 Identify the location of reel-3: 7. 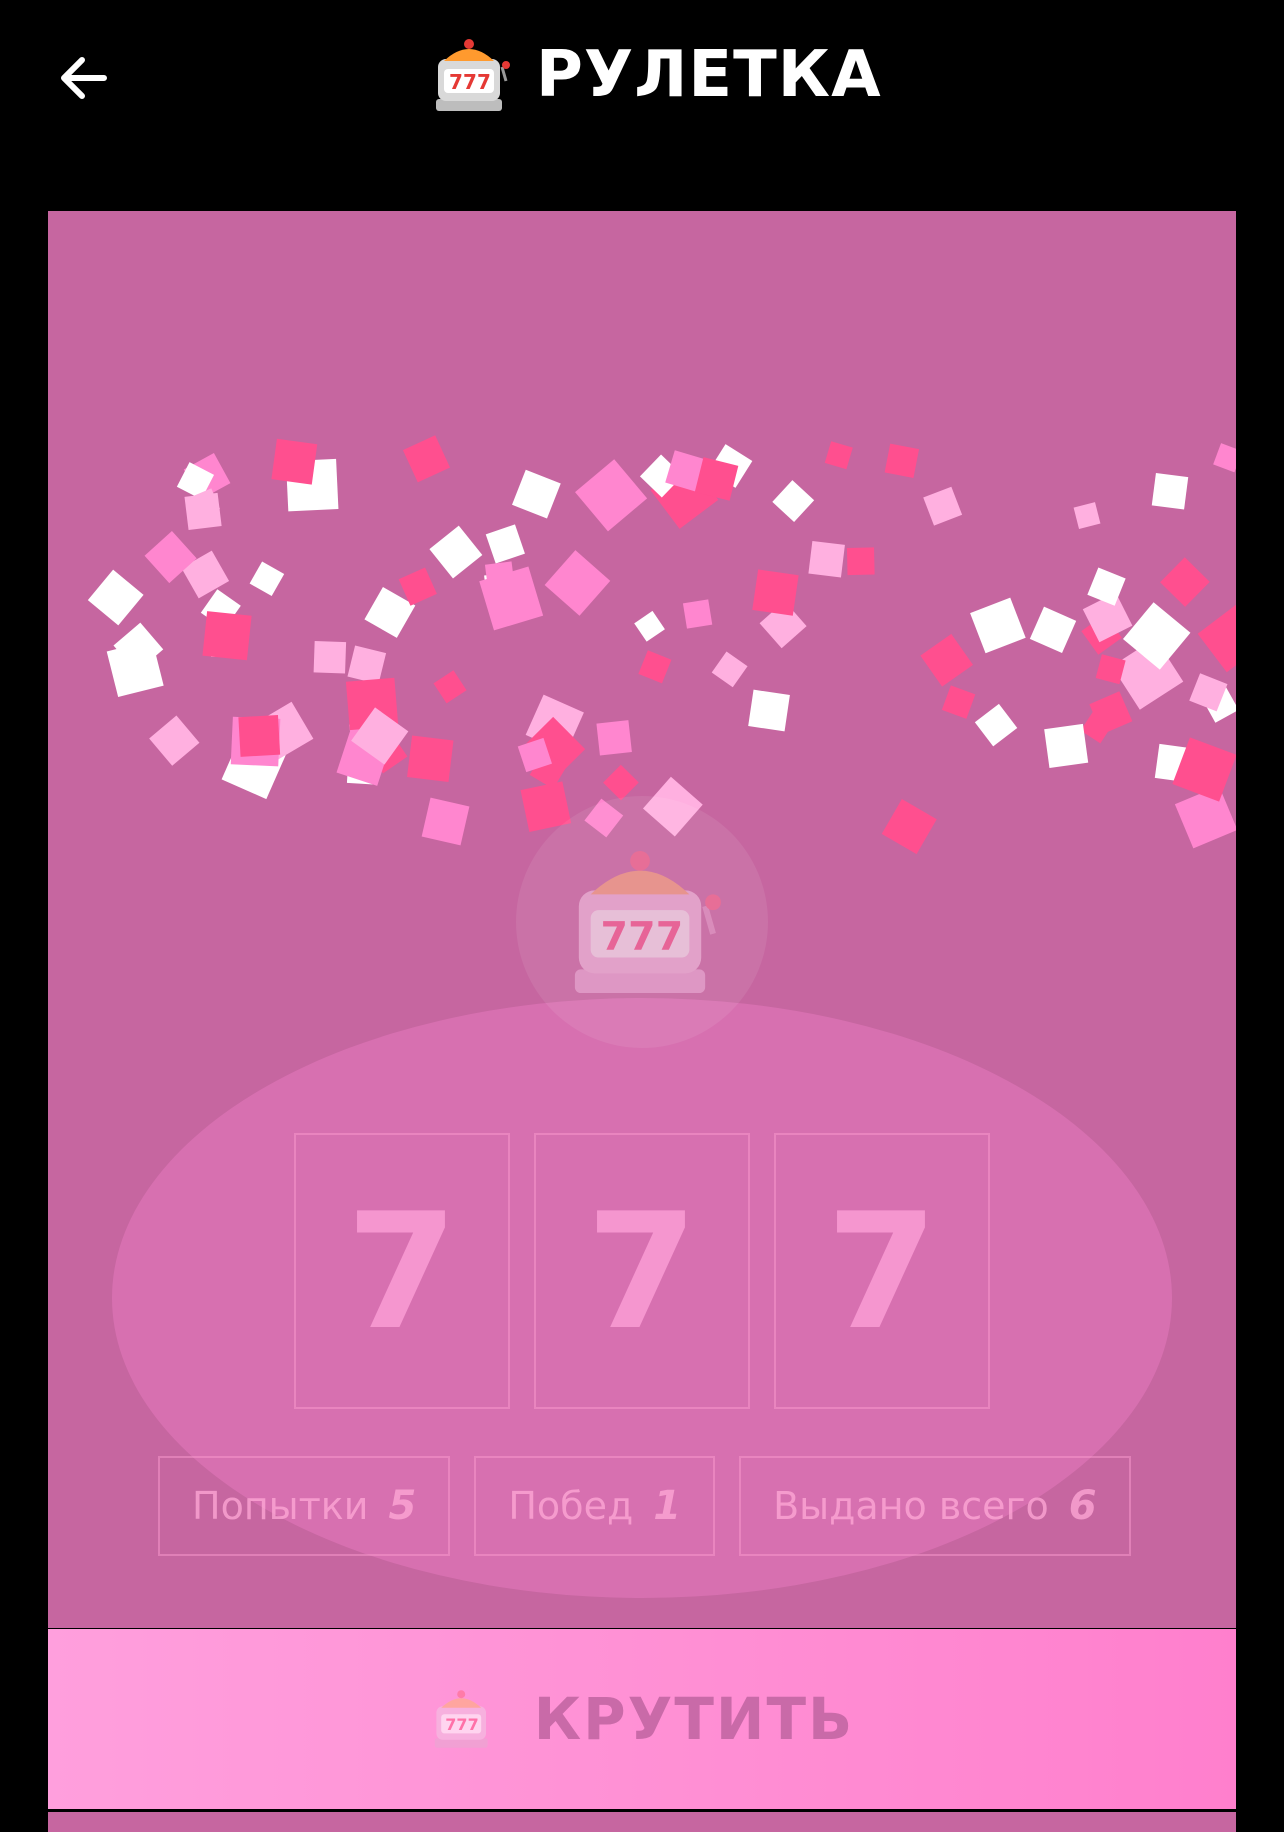
(882, 1271).